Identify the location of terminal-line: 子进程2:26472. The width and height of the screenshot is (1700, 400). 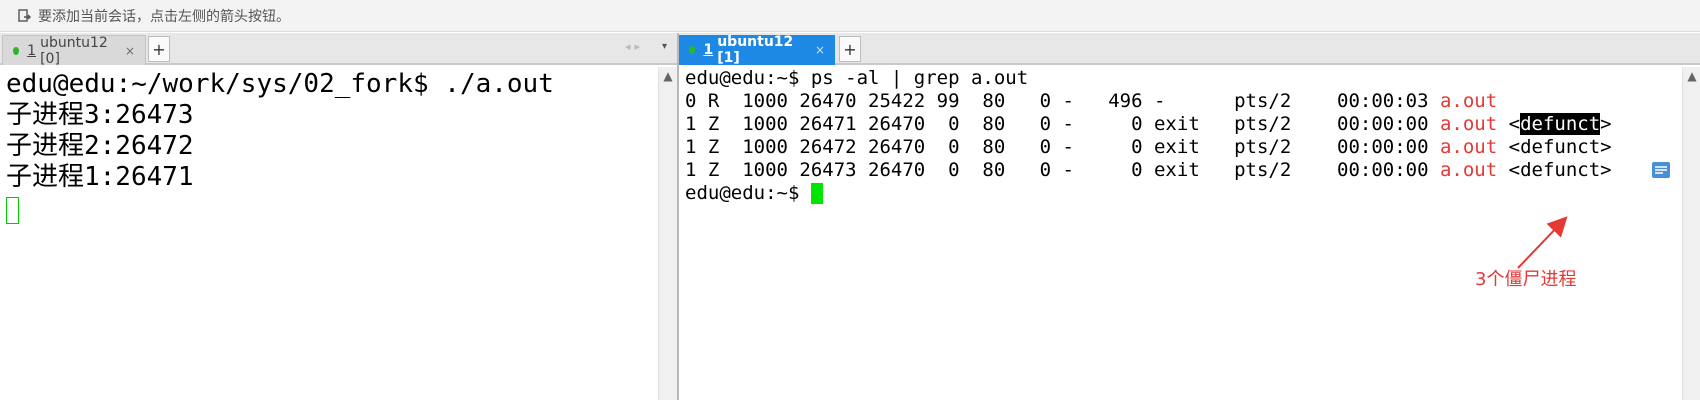
(100, 146).